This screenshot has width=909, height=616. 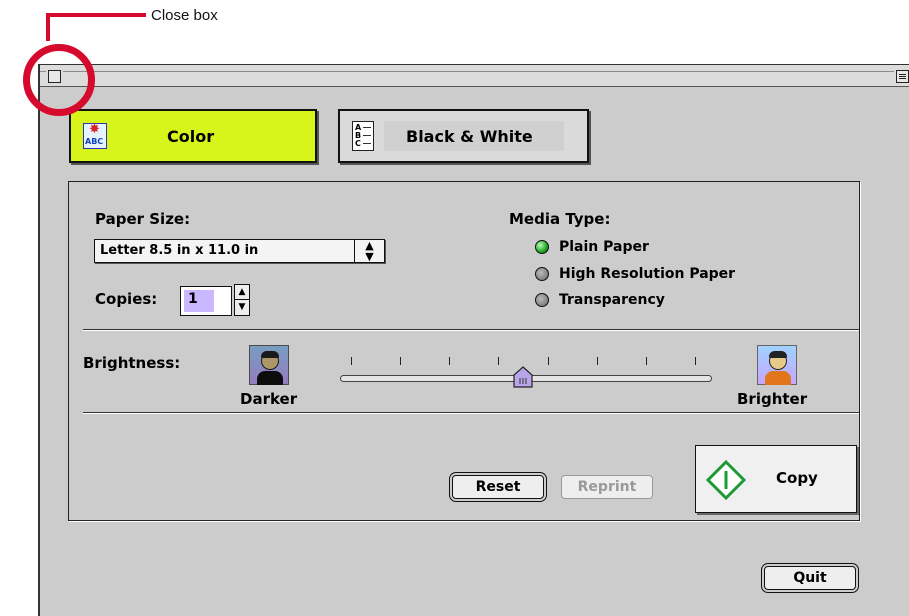 I want to click on reset-button: Reset, so click(x=498, y=487).